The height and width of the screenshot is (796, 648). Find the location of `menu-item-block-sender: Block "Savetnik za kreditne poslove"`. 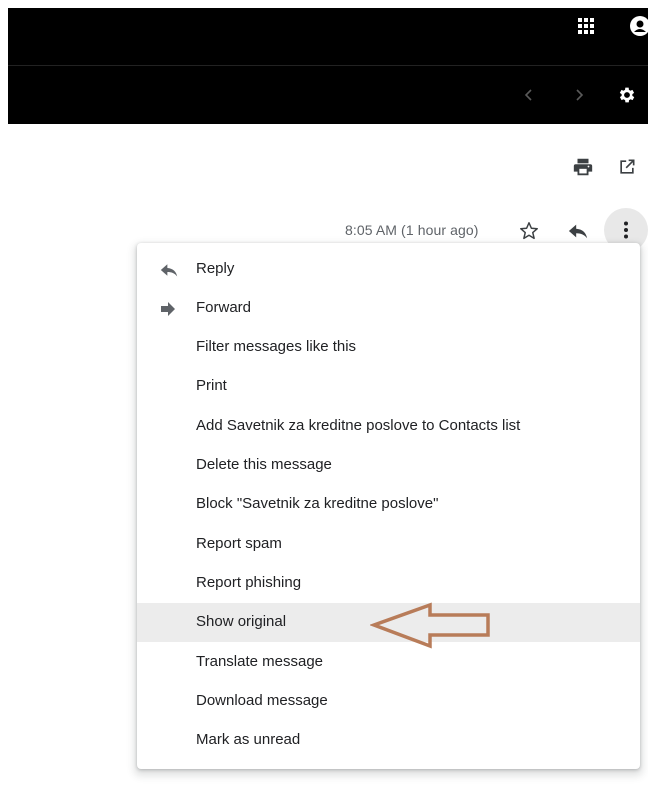

menu-item-block-sender: Block "Savetnik za kreditne poslove" is located at coordinates (388, 504).